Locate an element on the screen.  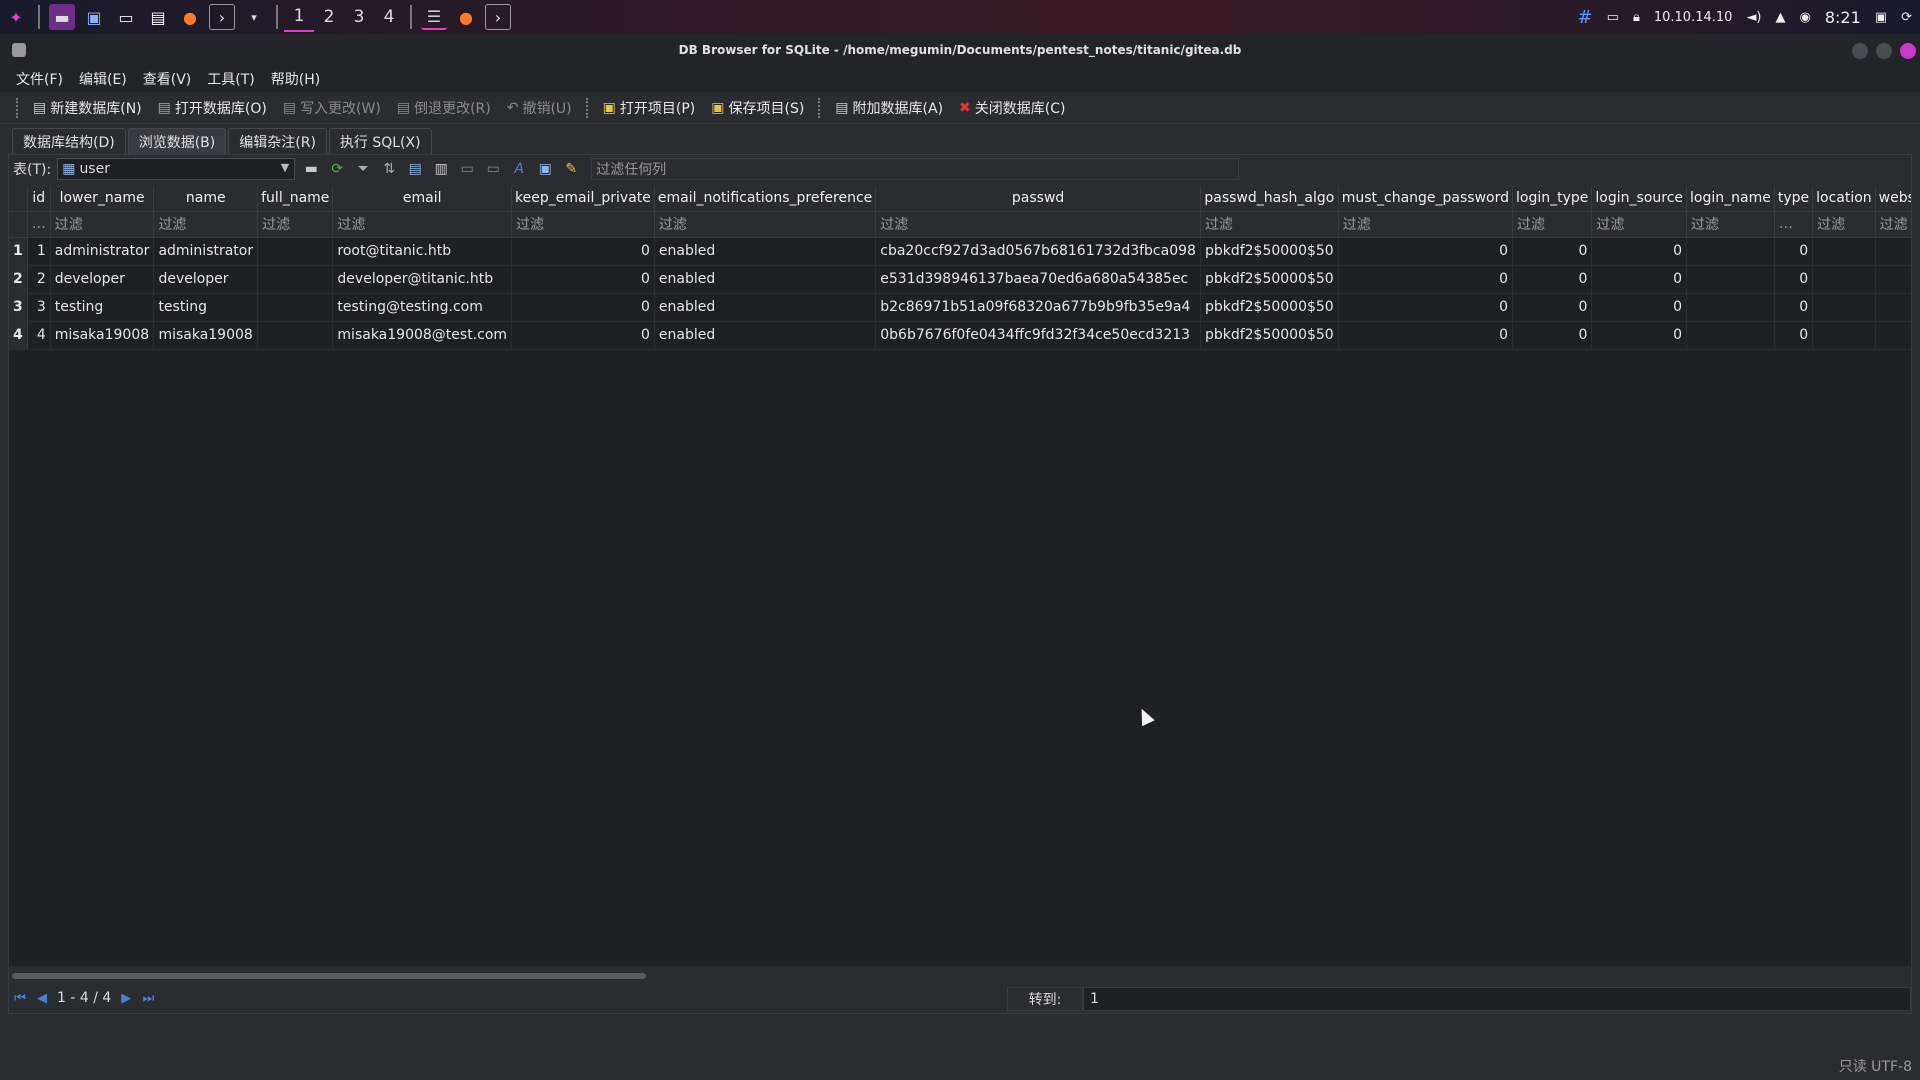
firefox-task-icon: ● is located at coordinates (466, 17).